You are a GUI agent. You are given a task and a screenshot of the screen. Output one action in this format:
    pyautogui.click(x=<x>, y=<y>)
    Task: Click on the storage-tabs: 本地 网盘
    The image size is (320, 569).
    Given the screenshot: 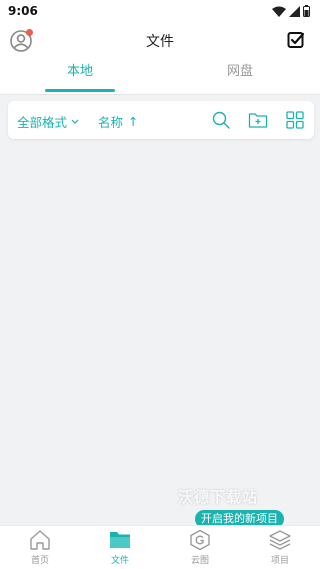 What is the action you would take?
    pyautogui.click(x=160, y=76)
    